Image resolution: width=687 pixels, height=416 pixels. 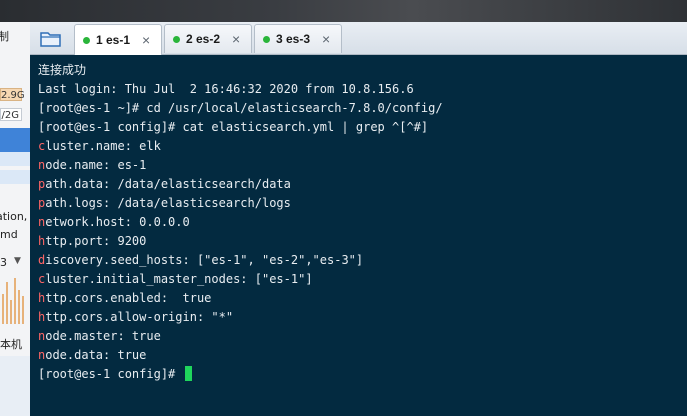 What do you see at coordinates (13, 299) in the screenshot?
I see `usage-chart` at bounding box center [13, 299].